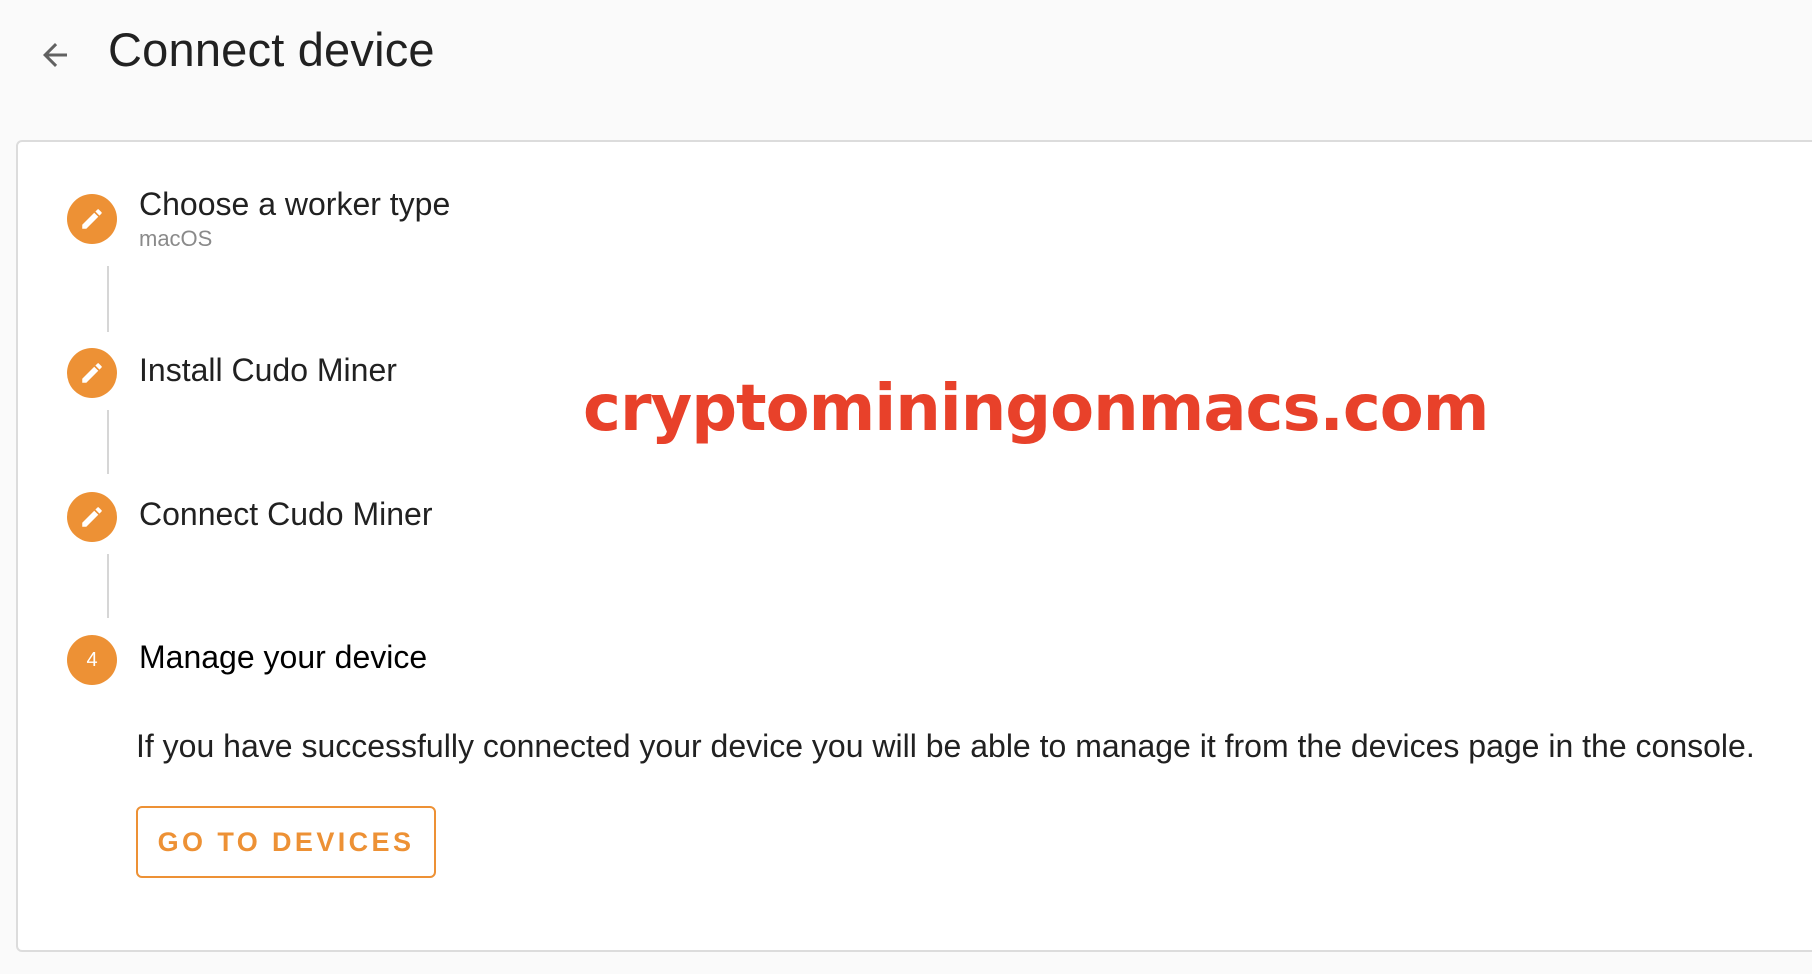 Image resolution: width=1812 pixels, height=974 pixels. Describe the element at coordinates (92, 517) in the screenshot. I see `step-3-pencil-icon` at that location.